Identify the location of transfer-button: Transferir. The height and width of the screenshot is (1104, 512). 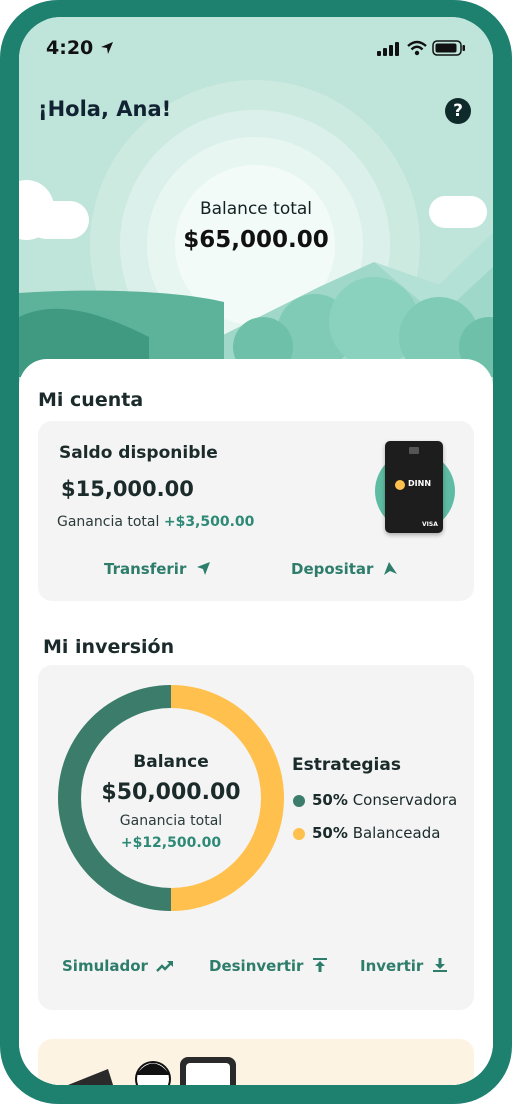
(157, 569).